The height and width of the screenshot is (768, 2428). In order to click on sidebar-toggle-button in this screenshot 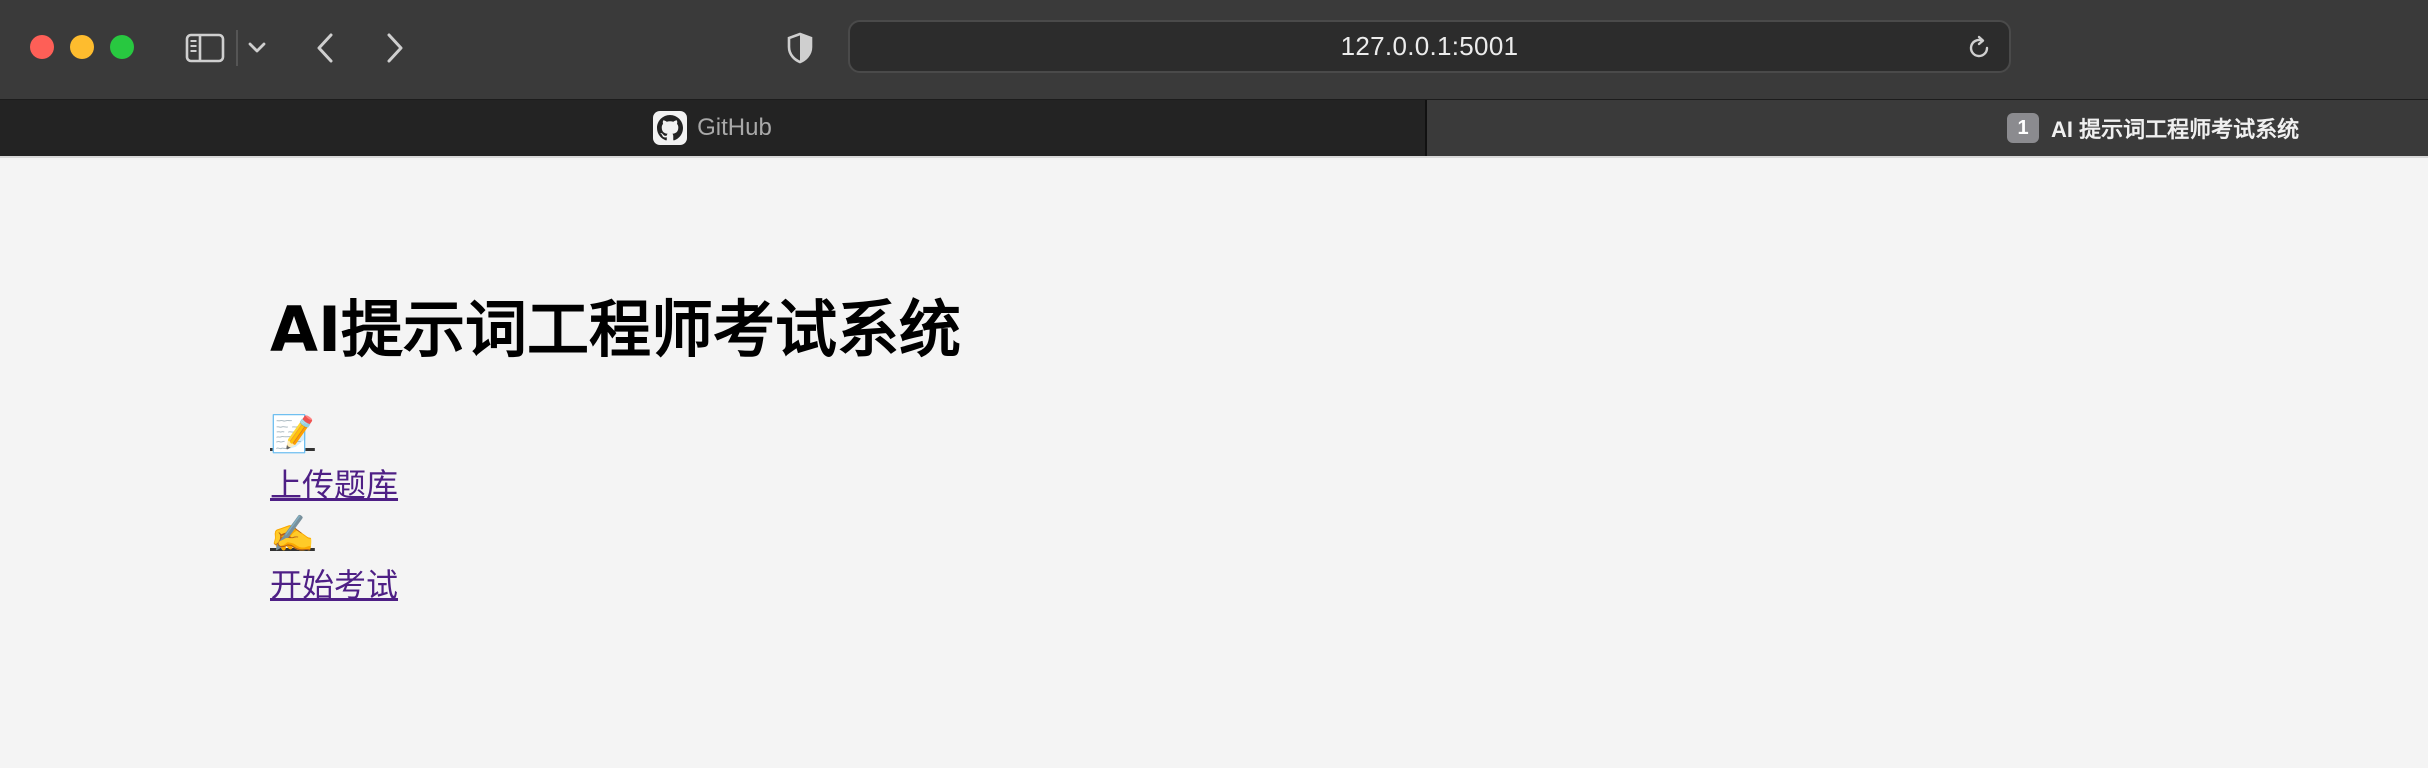, I will do `click(205, 48)`.